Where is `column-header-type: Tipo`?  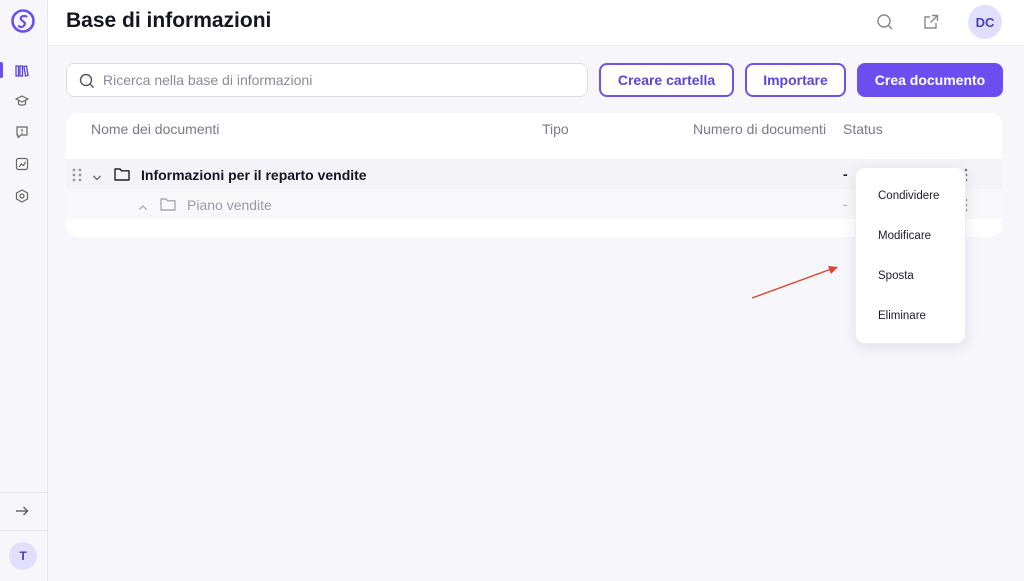
column-header-type: Tipo is located at coordinates (555, 129).